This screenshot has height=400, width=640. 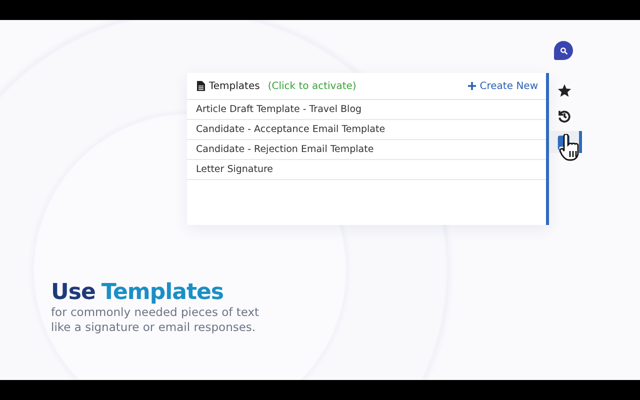 I want to click on panel-title: Templates, so click(x=234, y=86).